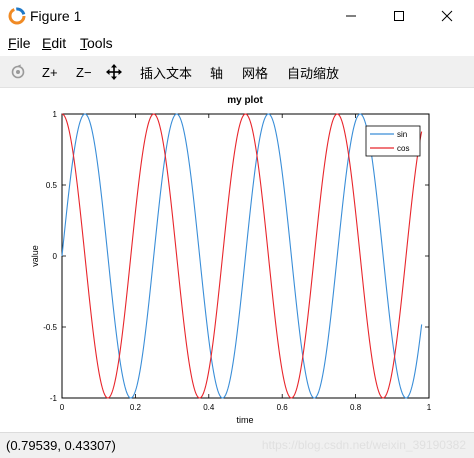 This screenshot has height=458, width=474. I want to click on rotate-button, so click(18, 72).